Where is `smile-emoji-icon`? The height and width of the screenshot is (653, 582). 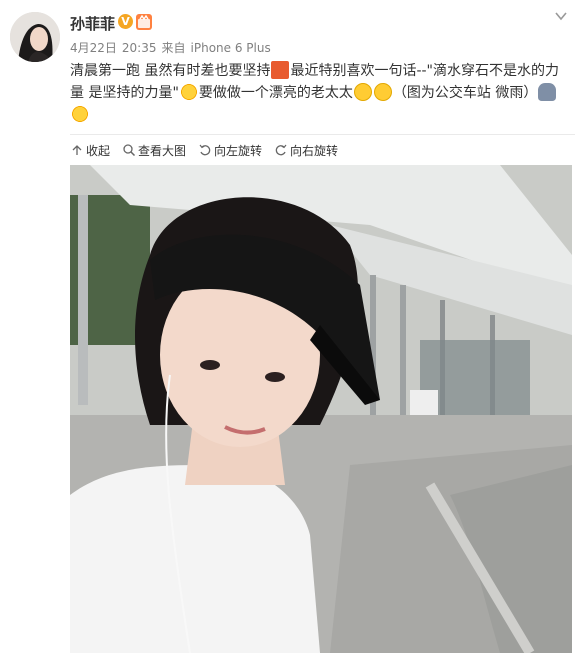
smile-emoji-icon is located at coordinates (362, 92).